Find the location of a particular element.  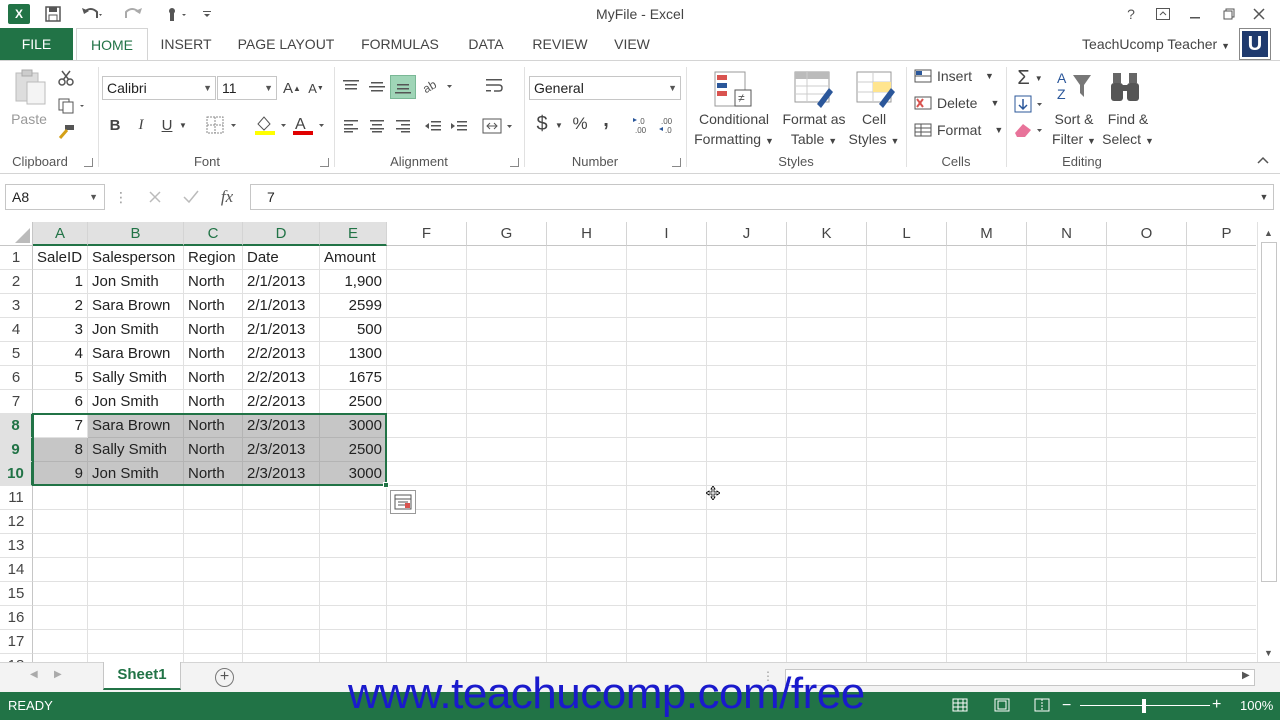

table-cell: 2 is located at coordinates (60, 306).